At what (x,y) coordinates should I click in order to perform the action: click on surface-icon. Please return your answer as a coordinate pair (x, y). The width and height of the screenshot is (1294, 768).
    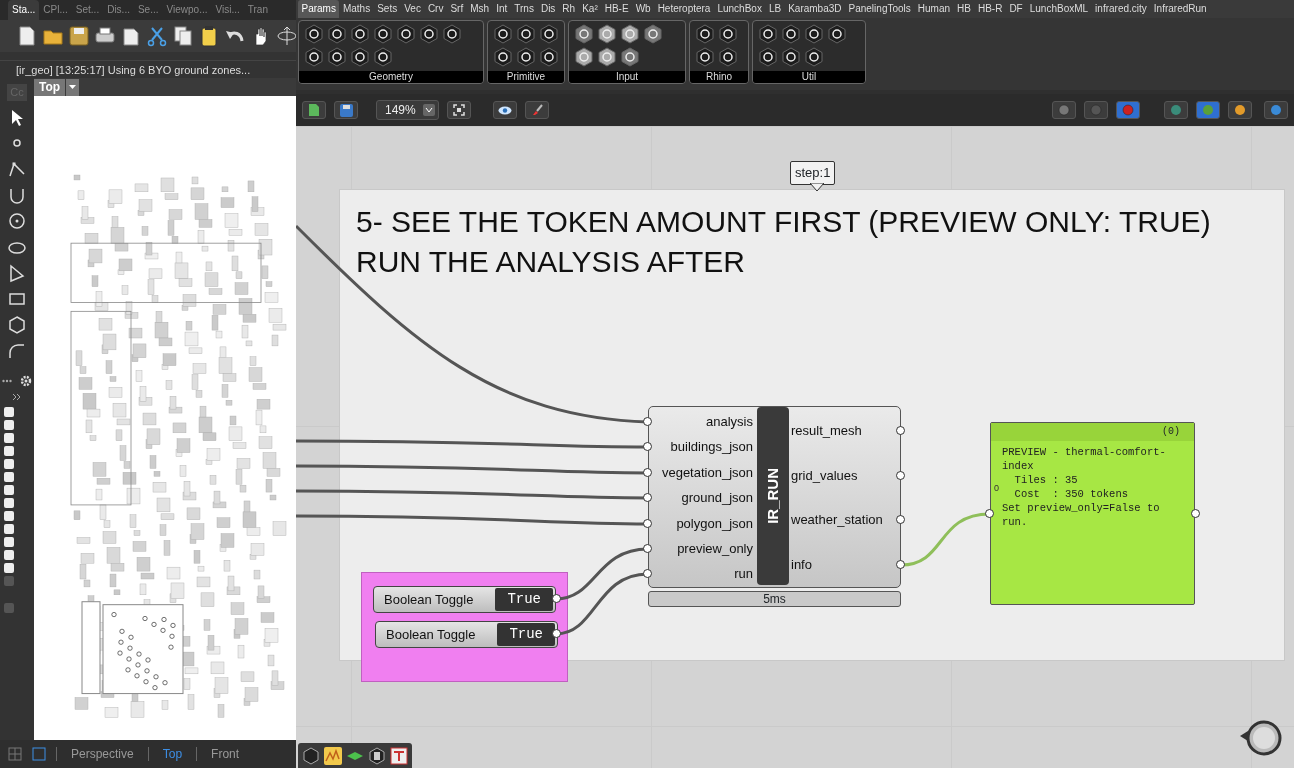
    Looking at the image, I should click on (377, 755).